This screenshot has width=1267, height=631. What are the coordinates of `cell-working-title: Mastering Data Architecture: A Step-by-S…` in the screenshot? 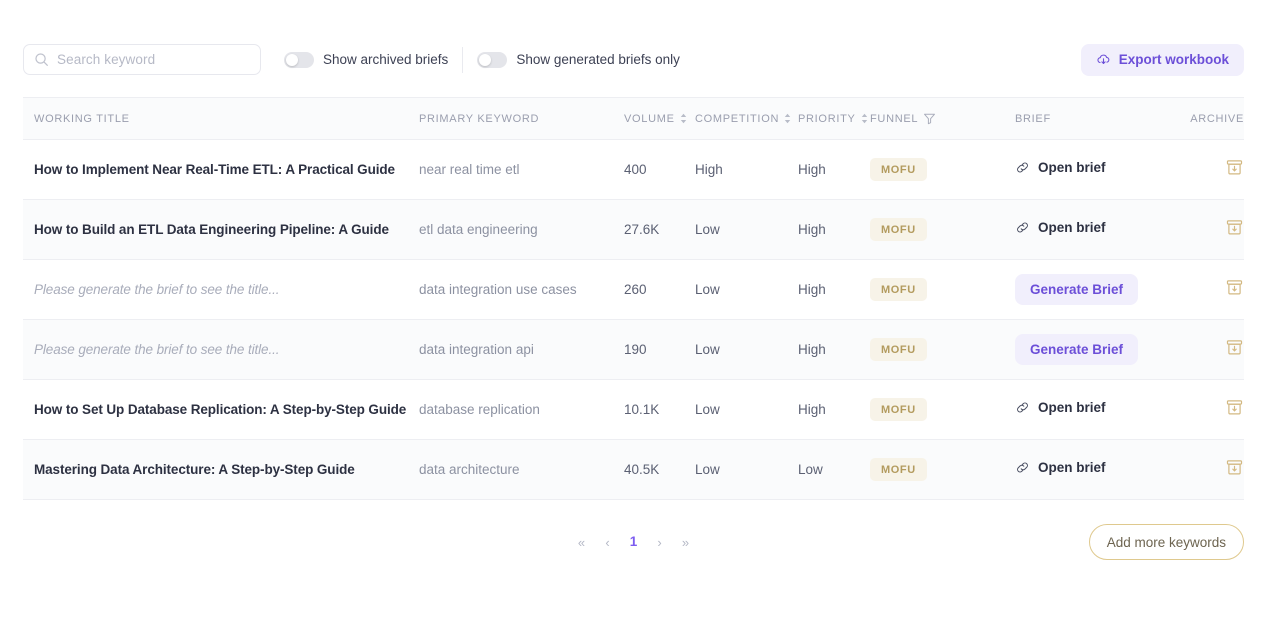 It's located at (221, 470).